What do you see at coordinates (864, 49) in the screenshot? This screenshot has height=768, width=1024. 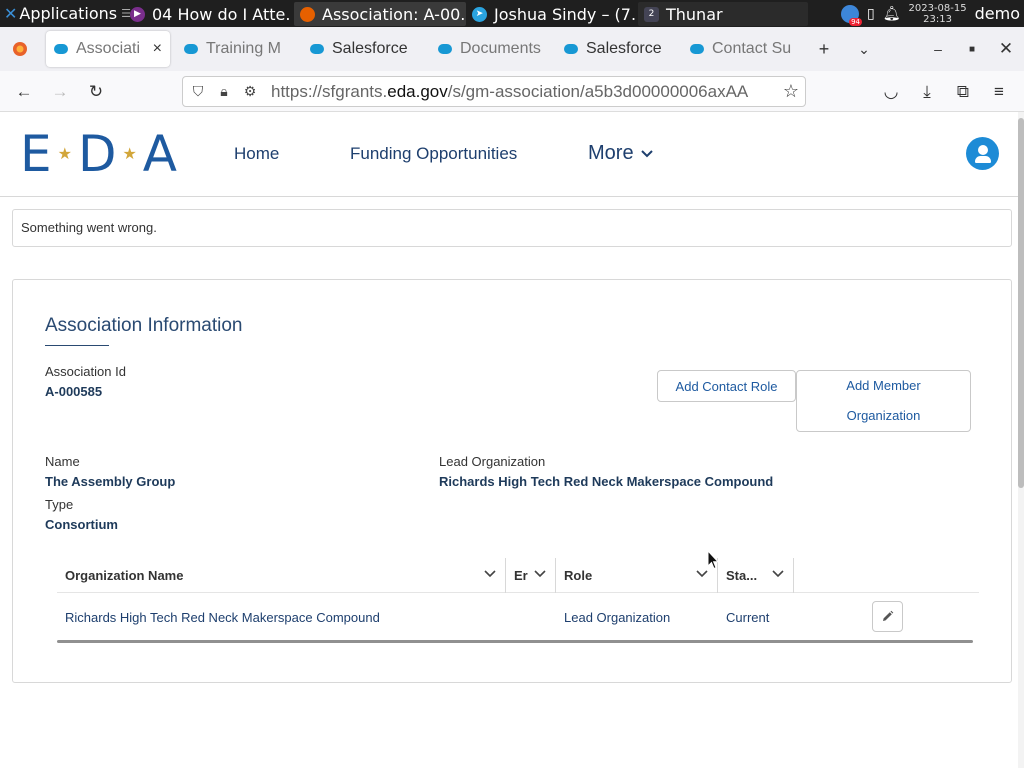 I see `list-tabs-icon: ⌄` at bounding box center [864, 49].